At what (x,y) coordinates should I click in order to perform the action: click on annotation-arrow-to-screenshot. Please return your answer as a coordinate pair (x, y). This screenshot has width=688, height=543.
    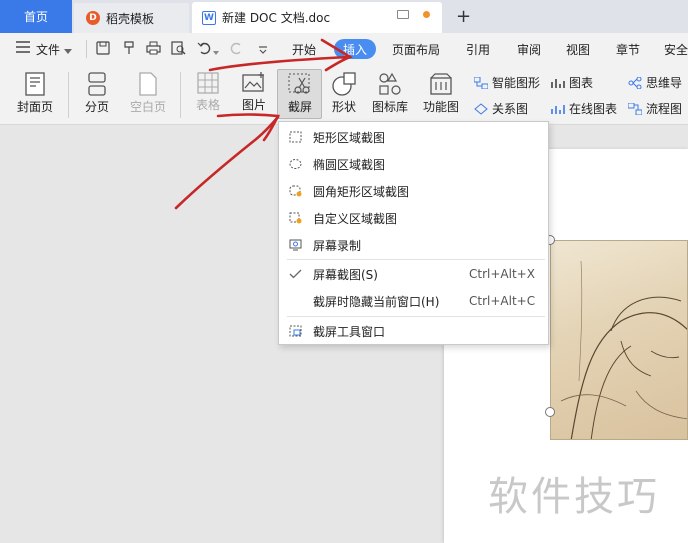
    Looking at the image, I should click on (227, 162).